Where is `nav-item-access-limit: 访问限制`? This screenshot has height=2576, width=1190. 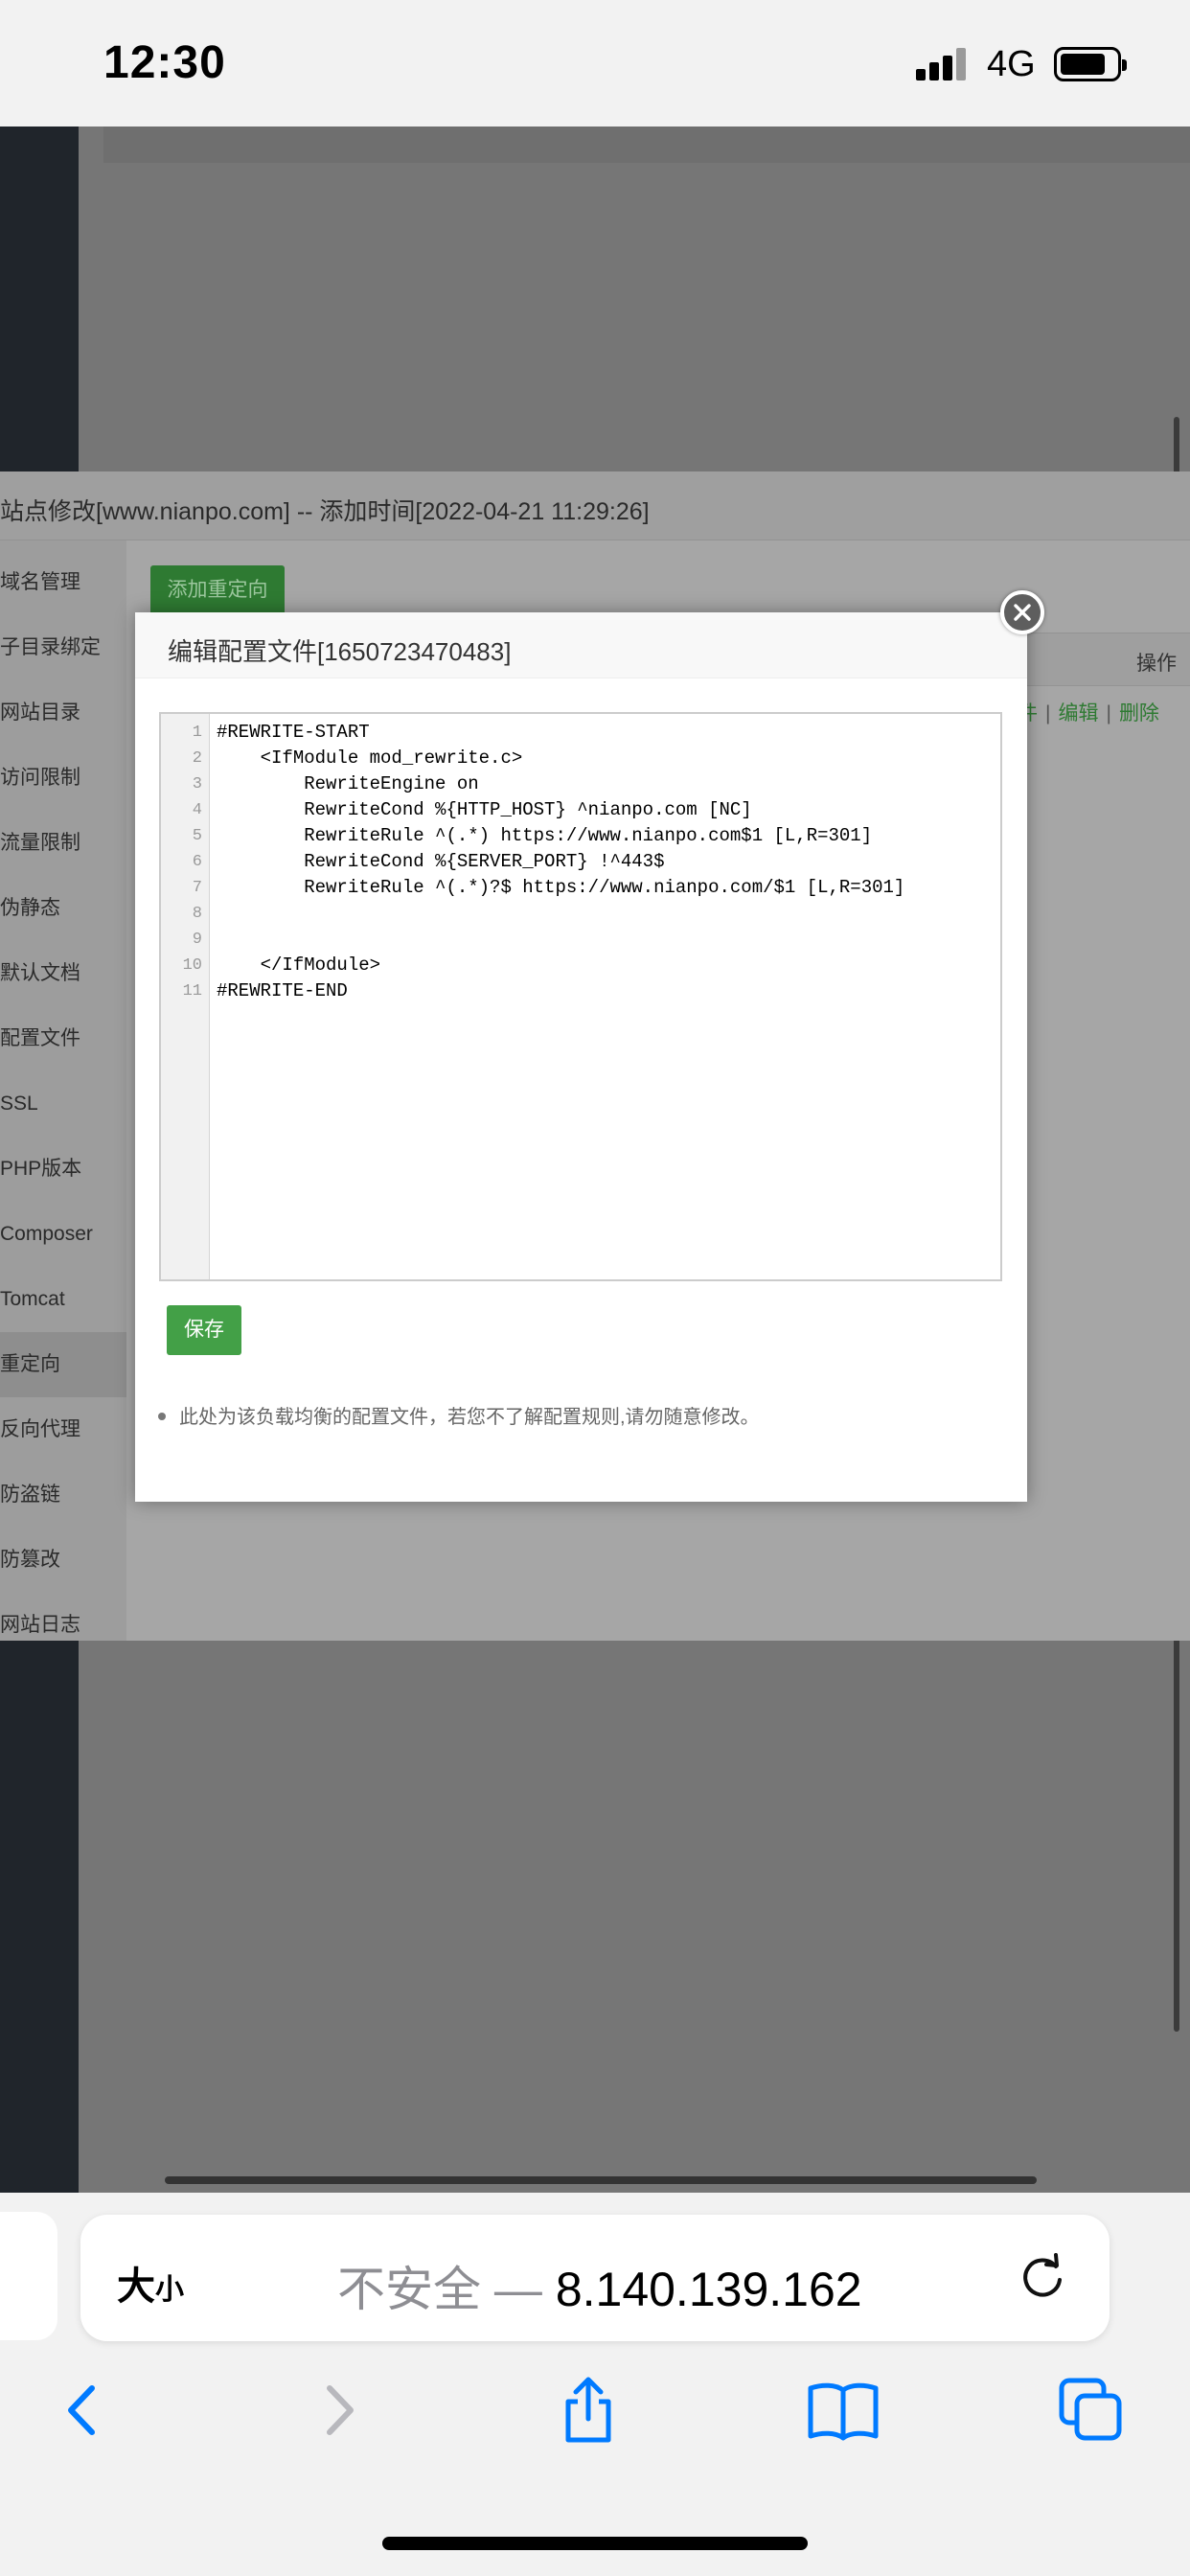 nav-item-access-limit: 访问限制 is located at coordinates (63, 778).